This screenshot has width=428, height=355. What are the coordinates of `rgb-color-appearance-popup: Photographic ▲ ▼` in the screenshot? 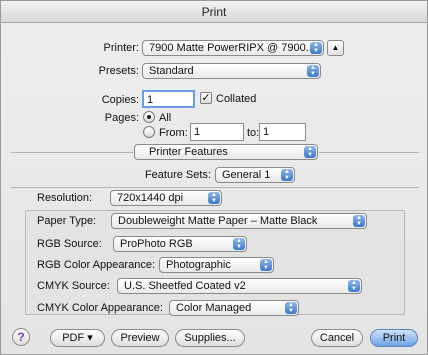 It's located at (216, 265).